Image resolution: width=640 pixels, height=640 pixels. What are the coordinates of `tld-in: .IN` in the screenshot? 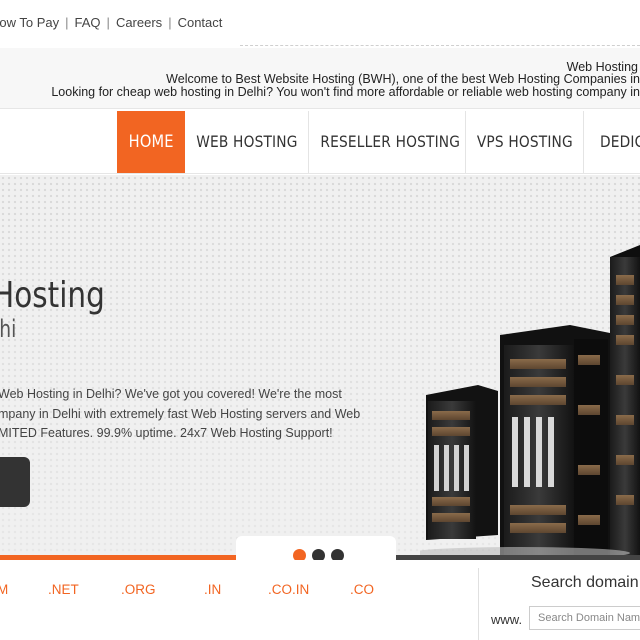 It's located at (212, 589).